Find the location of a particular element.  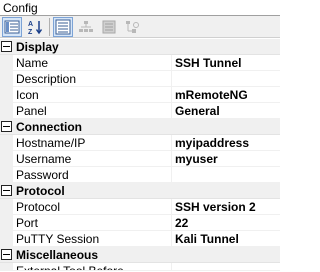

alphabetical-sort-button: A Z is located at coordinates (35, 27).